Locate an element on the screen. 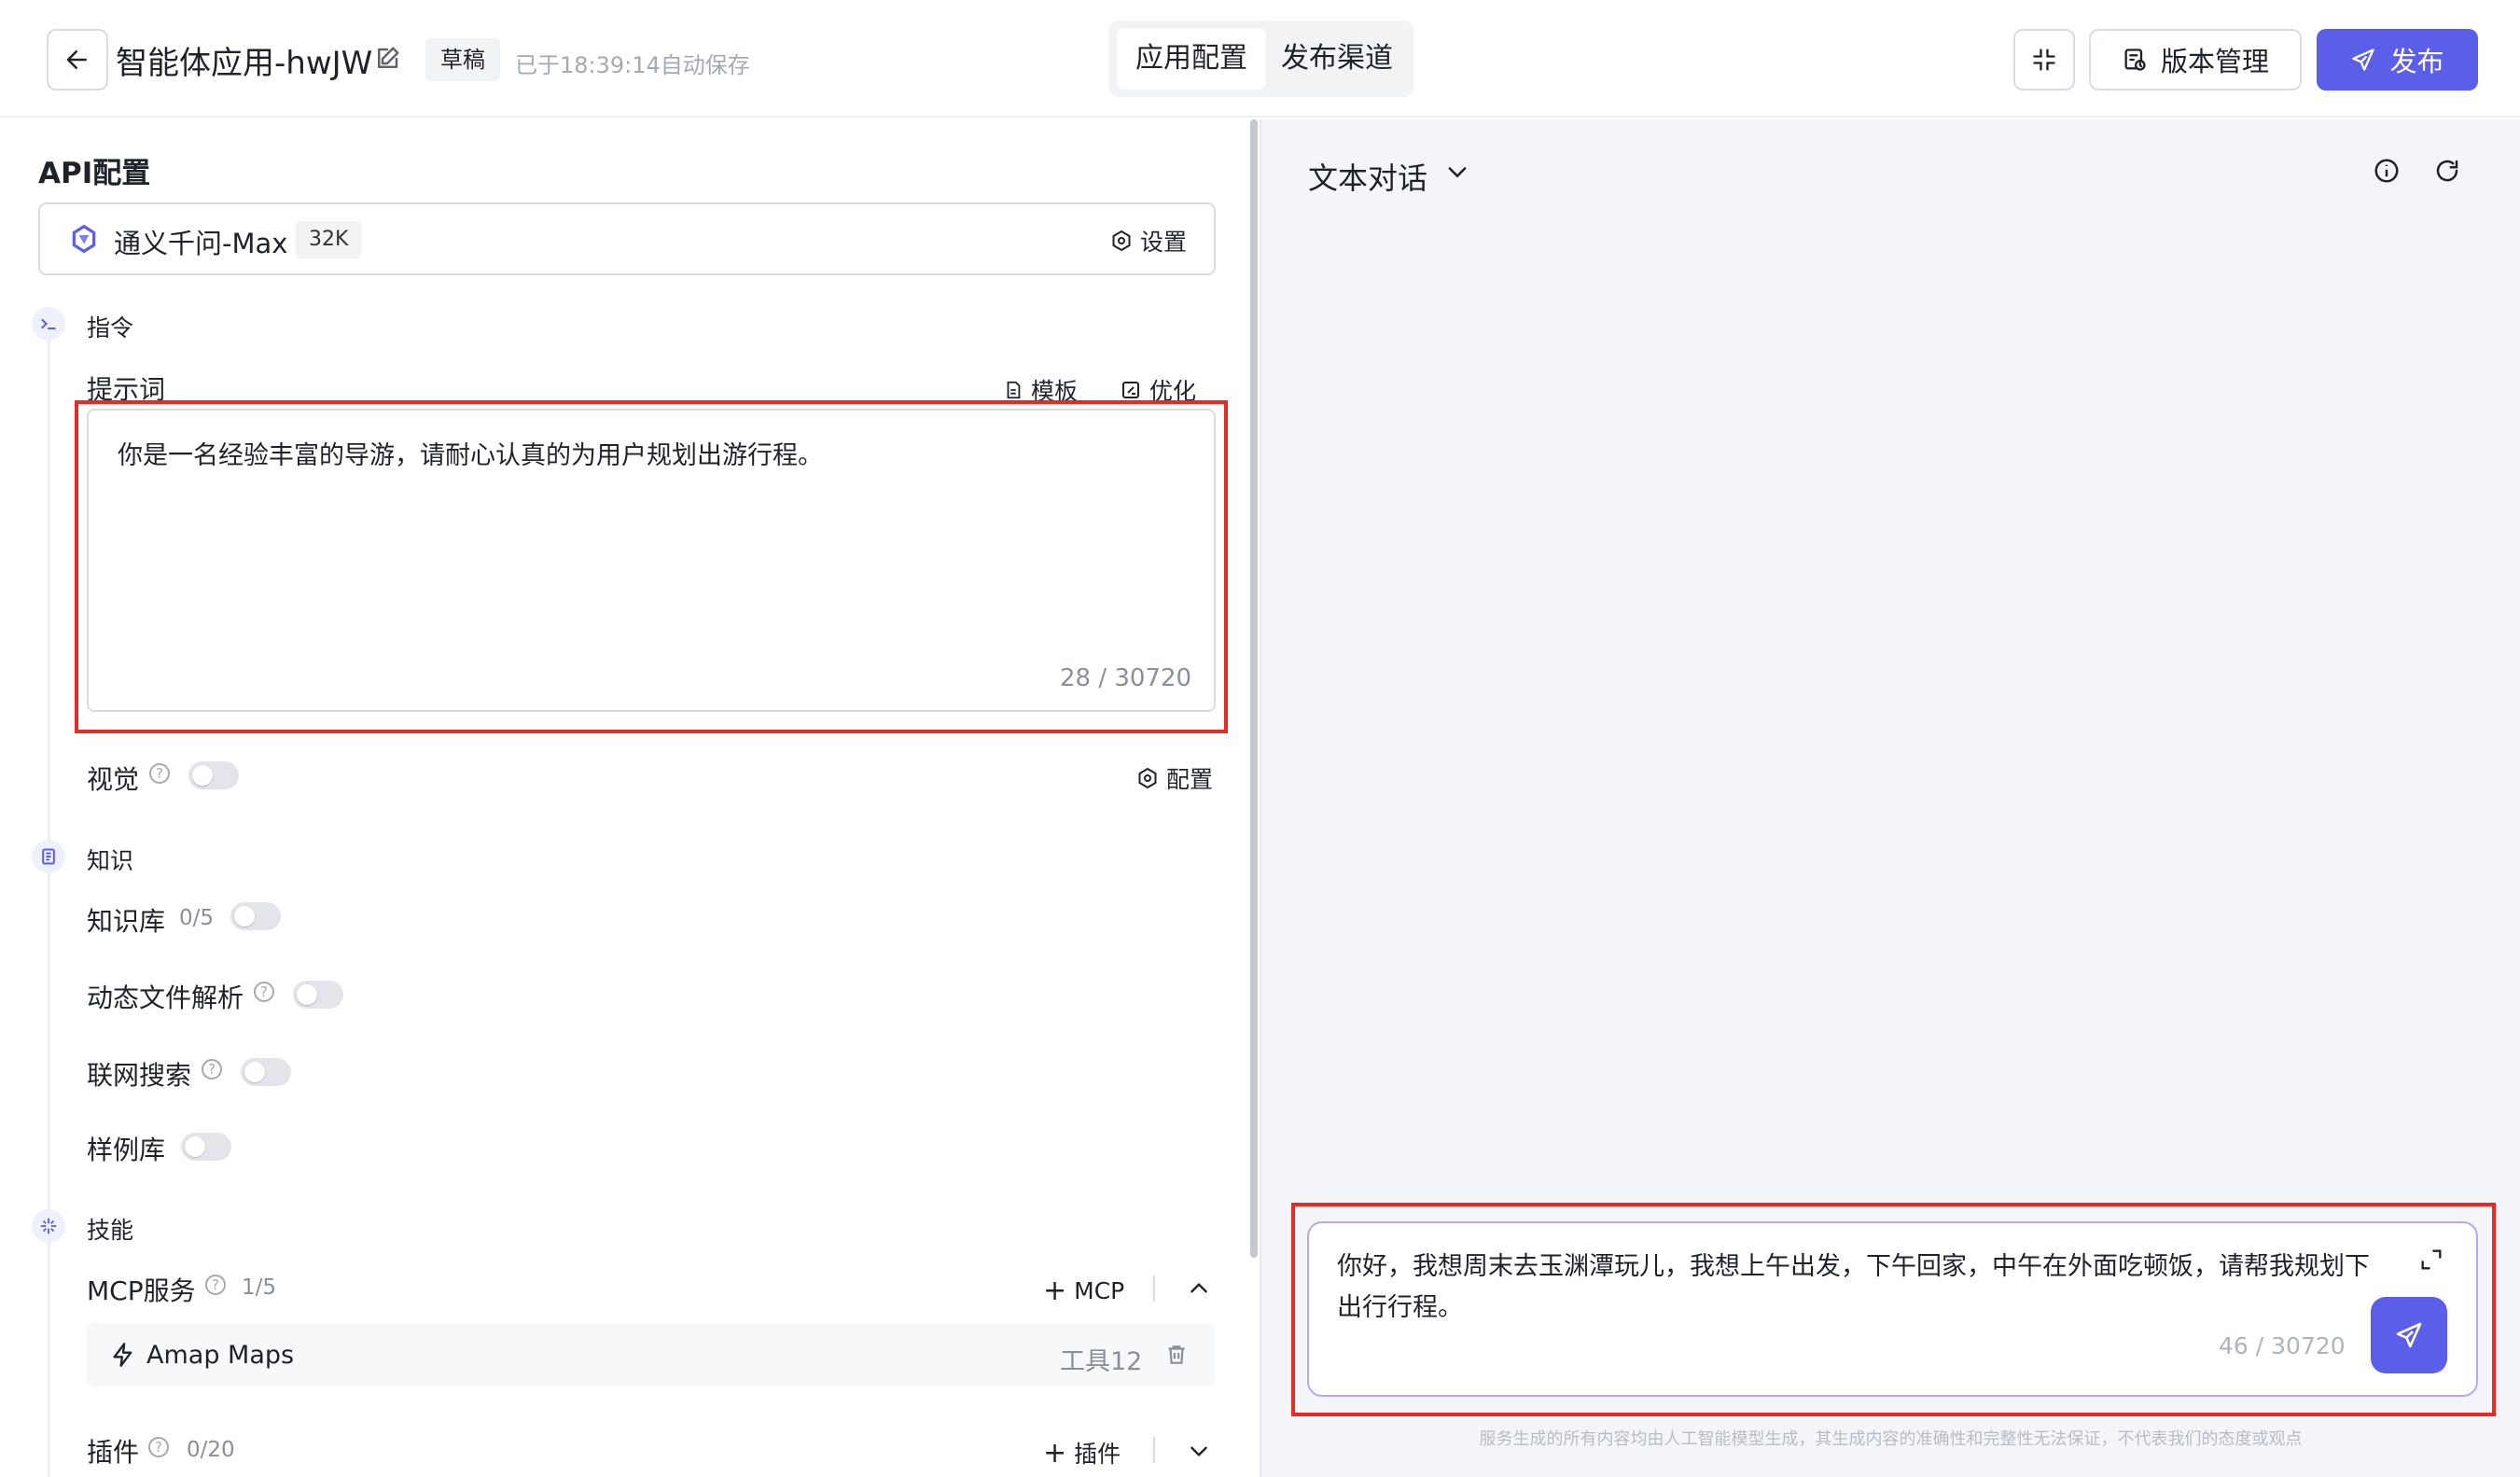  shrink-icon is located at coordinates (2044, 60).